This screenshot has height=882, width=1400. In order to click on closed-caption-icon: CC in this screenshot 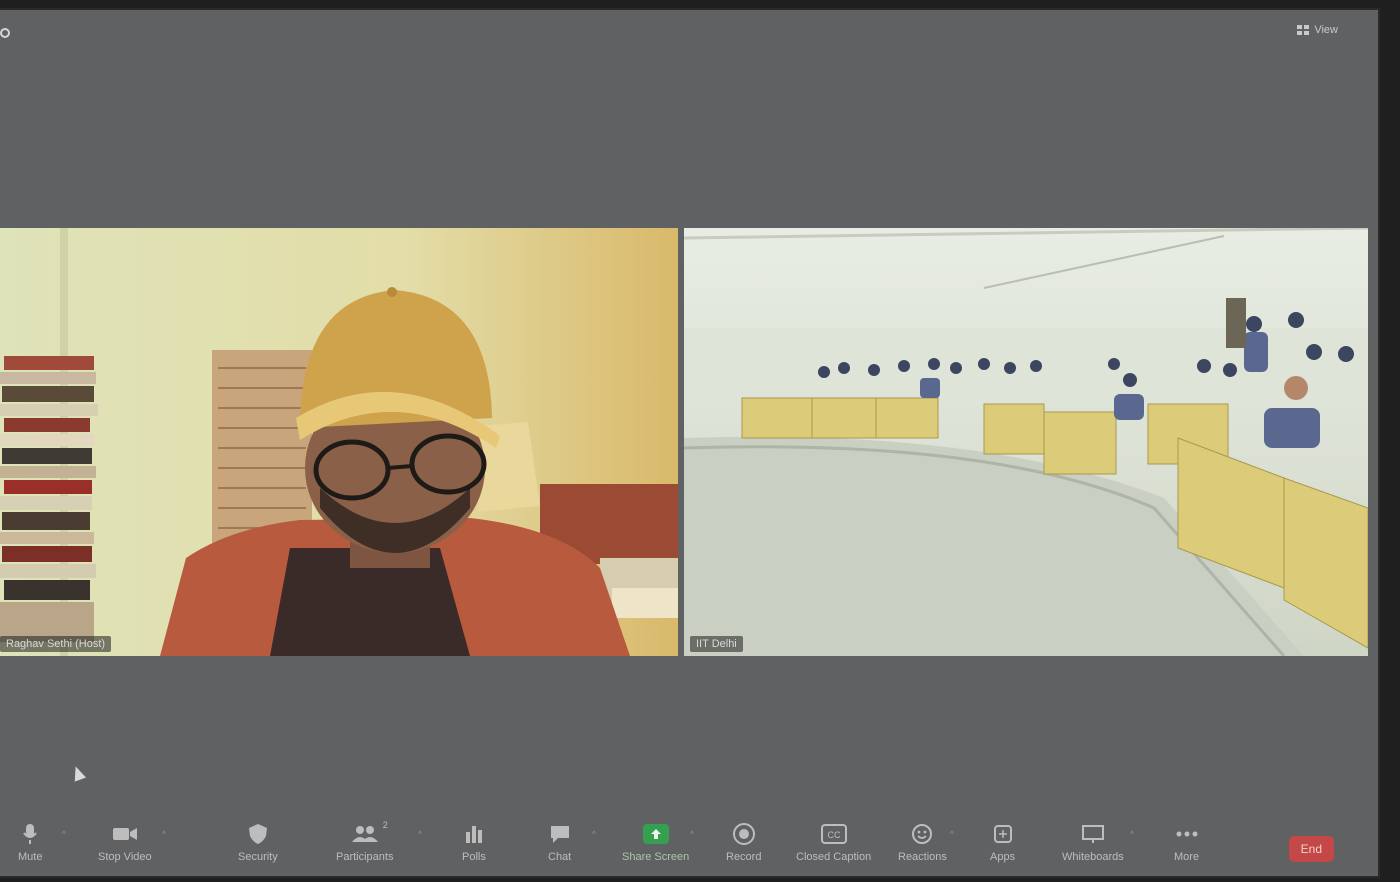, I will do `click(833, 834)`.